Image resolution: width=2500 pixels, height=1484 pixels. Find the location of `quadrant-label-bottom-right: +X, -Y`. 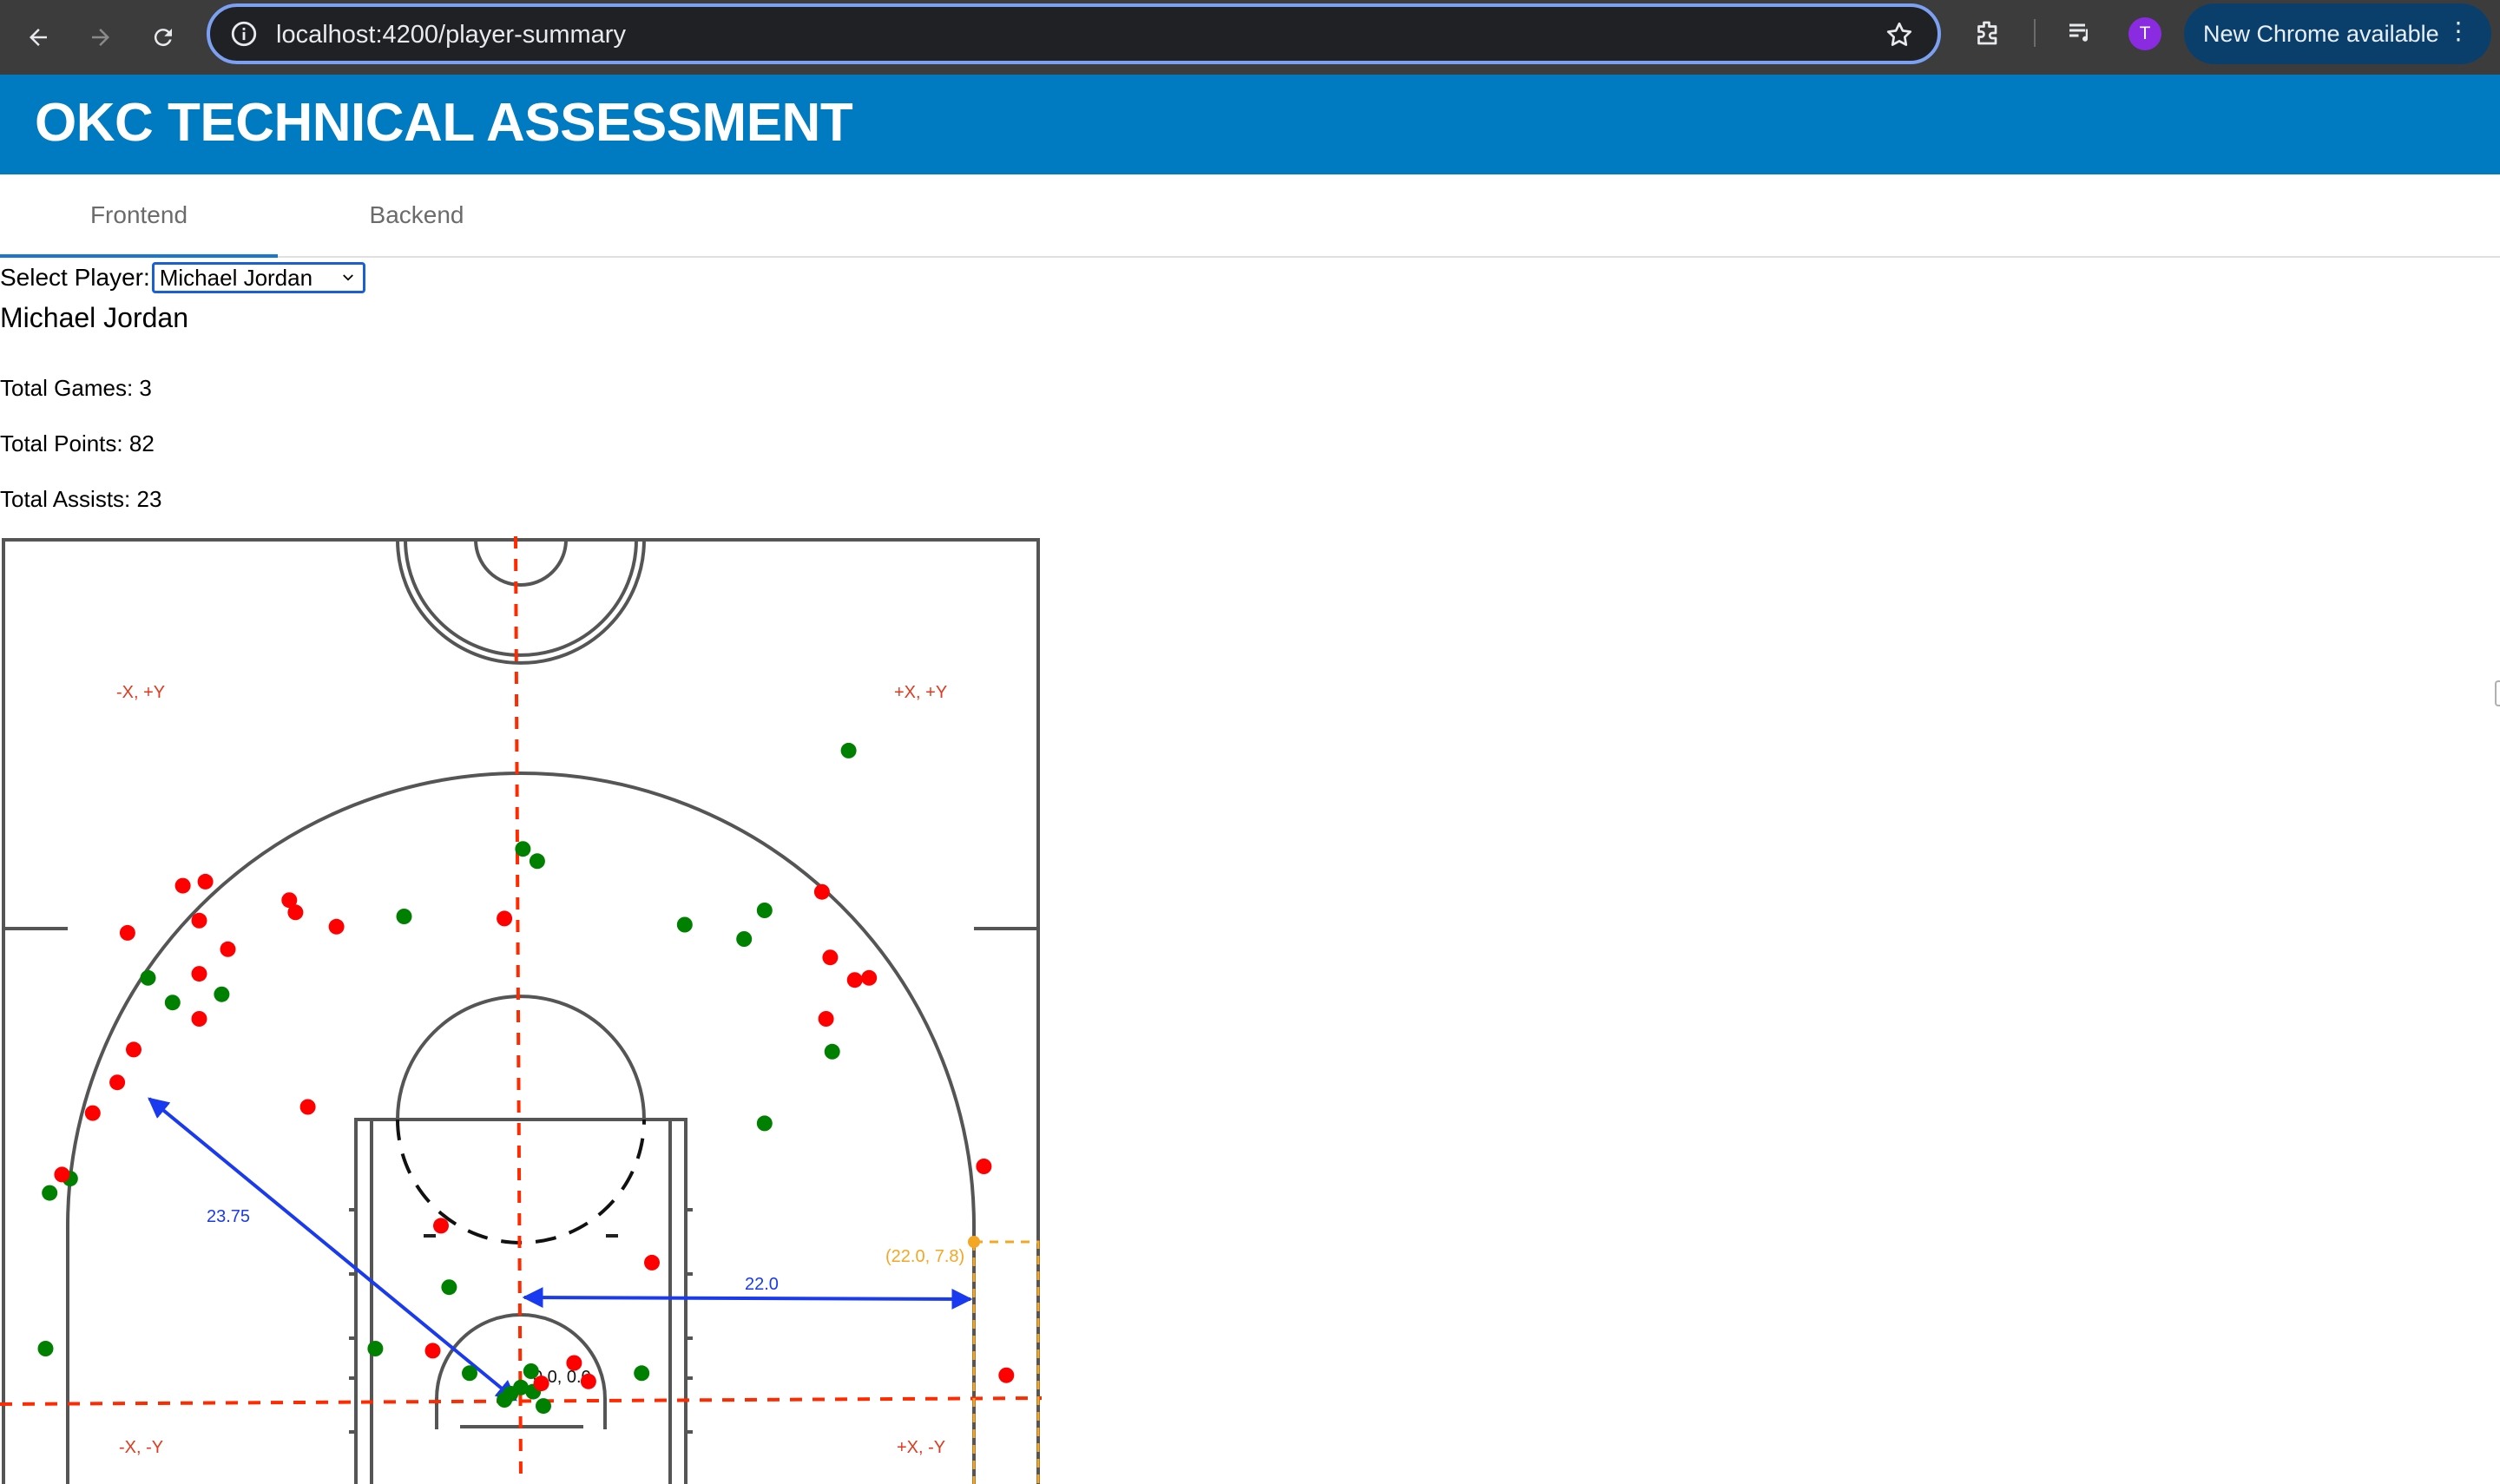

quadrant-label-bottom-right: +X, -Y is located at coordinates (921, 1447).